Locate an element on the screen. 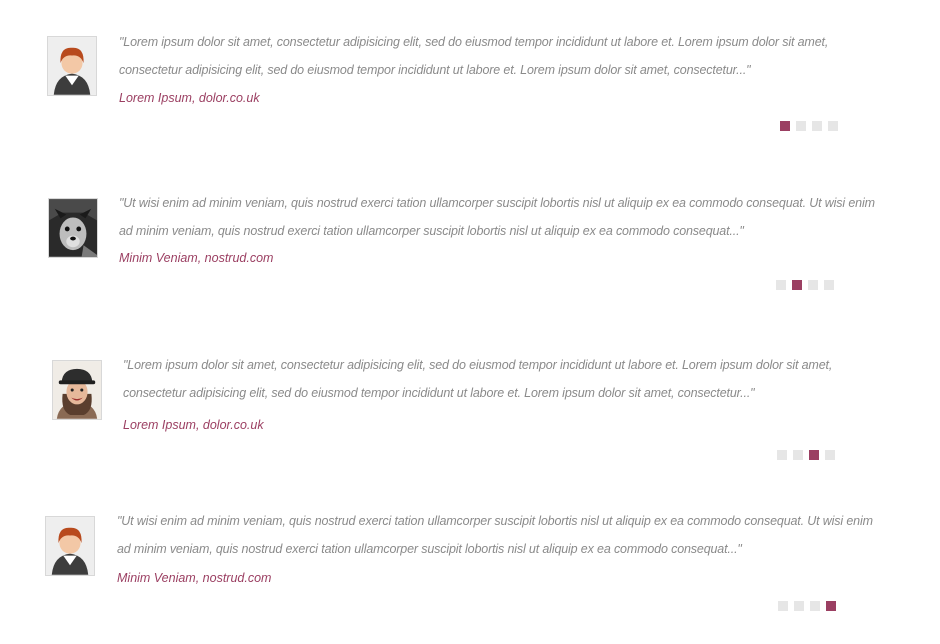 This screenshot has width=940, height=644. person-with-hat-avatar-icon is located at coordinates (77, 390).